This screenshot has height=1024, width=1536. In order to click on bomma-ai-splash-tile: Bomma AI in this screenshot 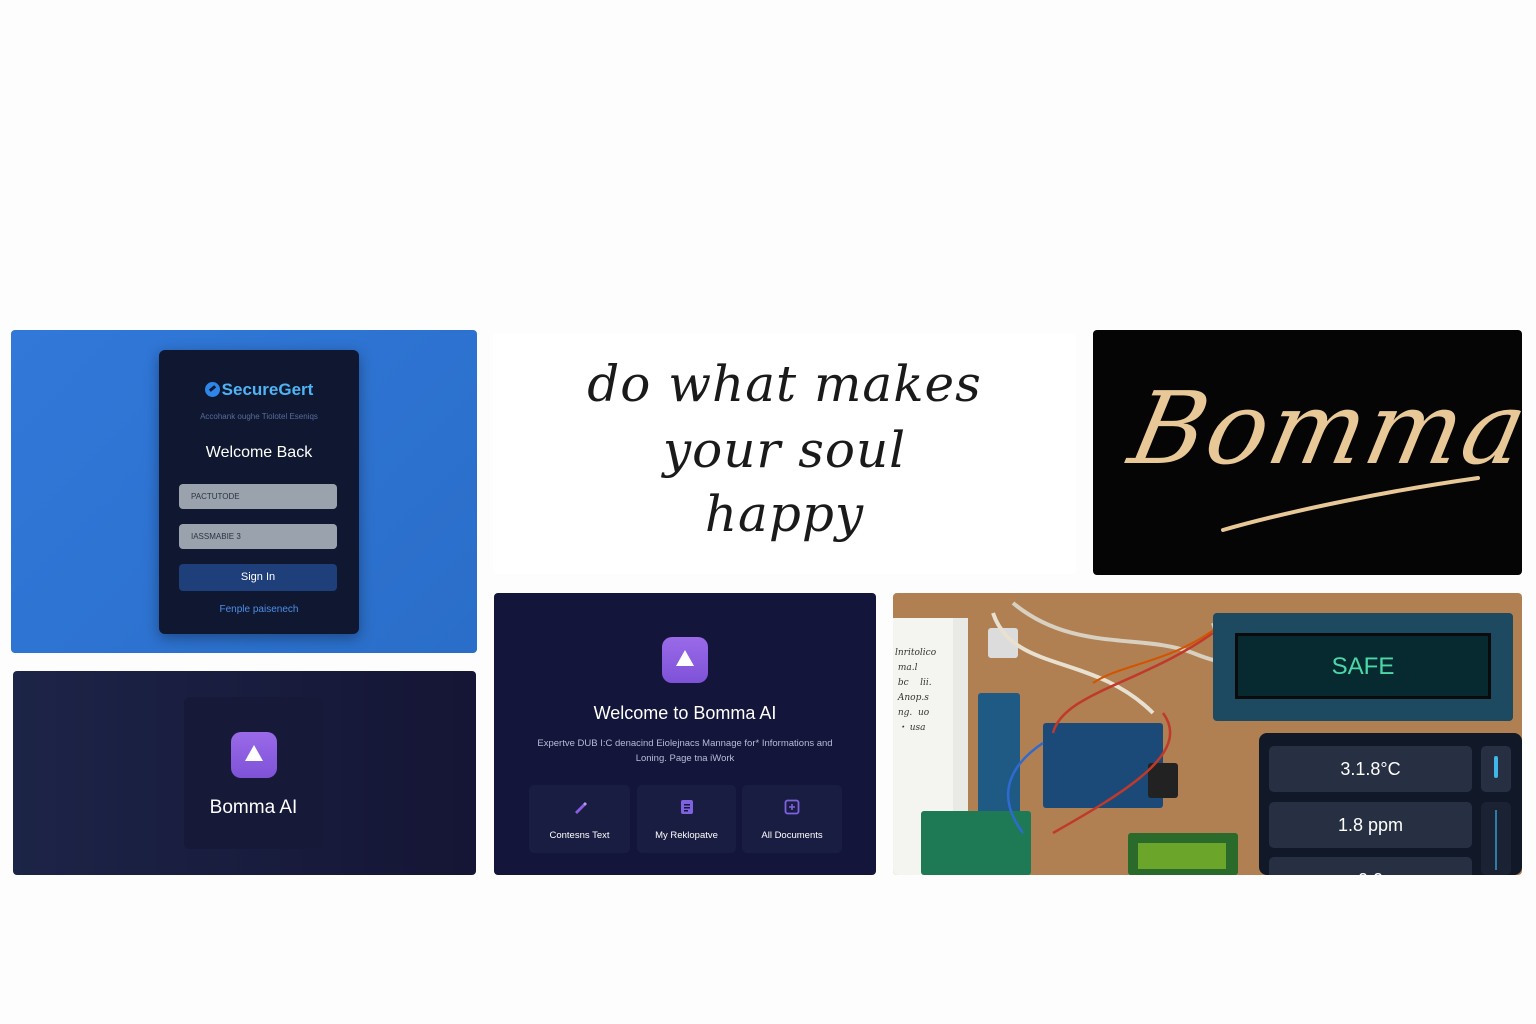, I will do `click(244, 773)`.